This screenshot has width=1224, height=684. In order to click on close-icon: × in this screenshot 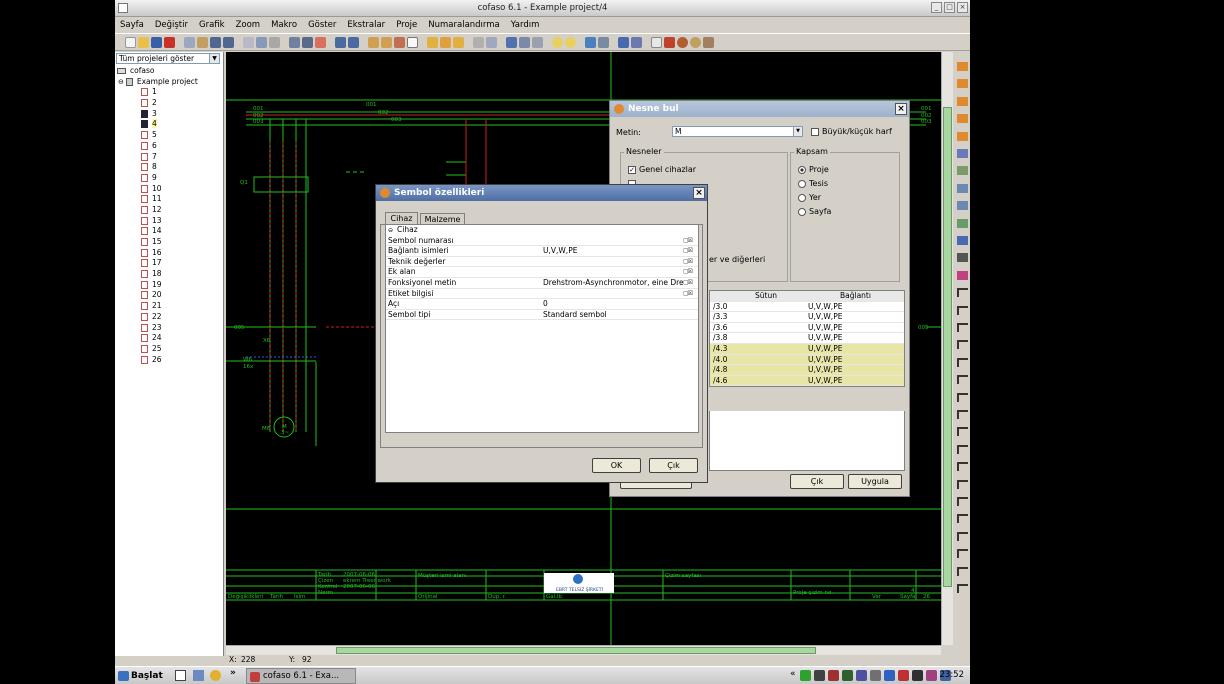, I will do `click(699, 193)`.